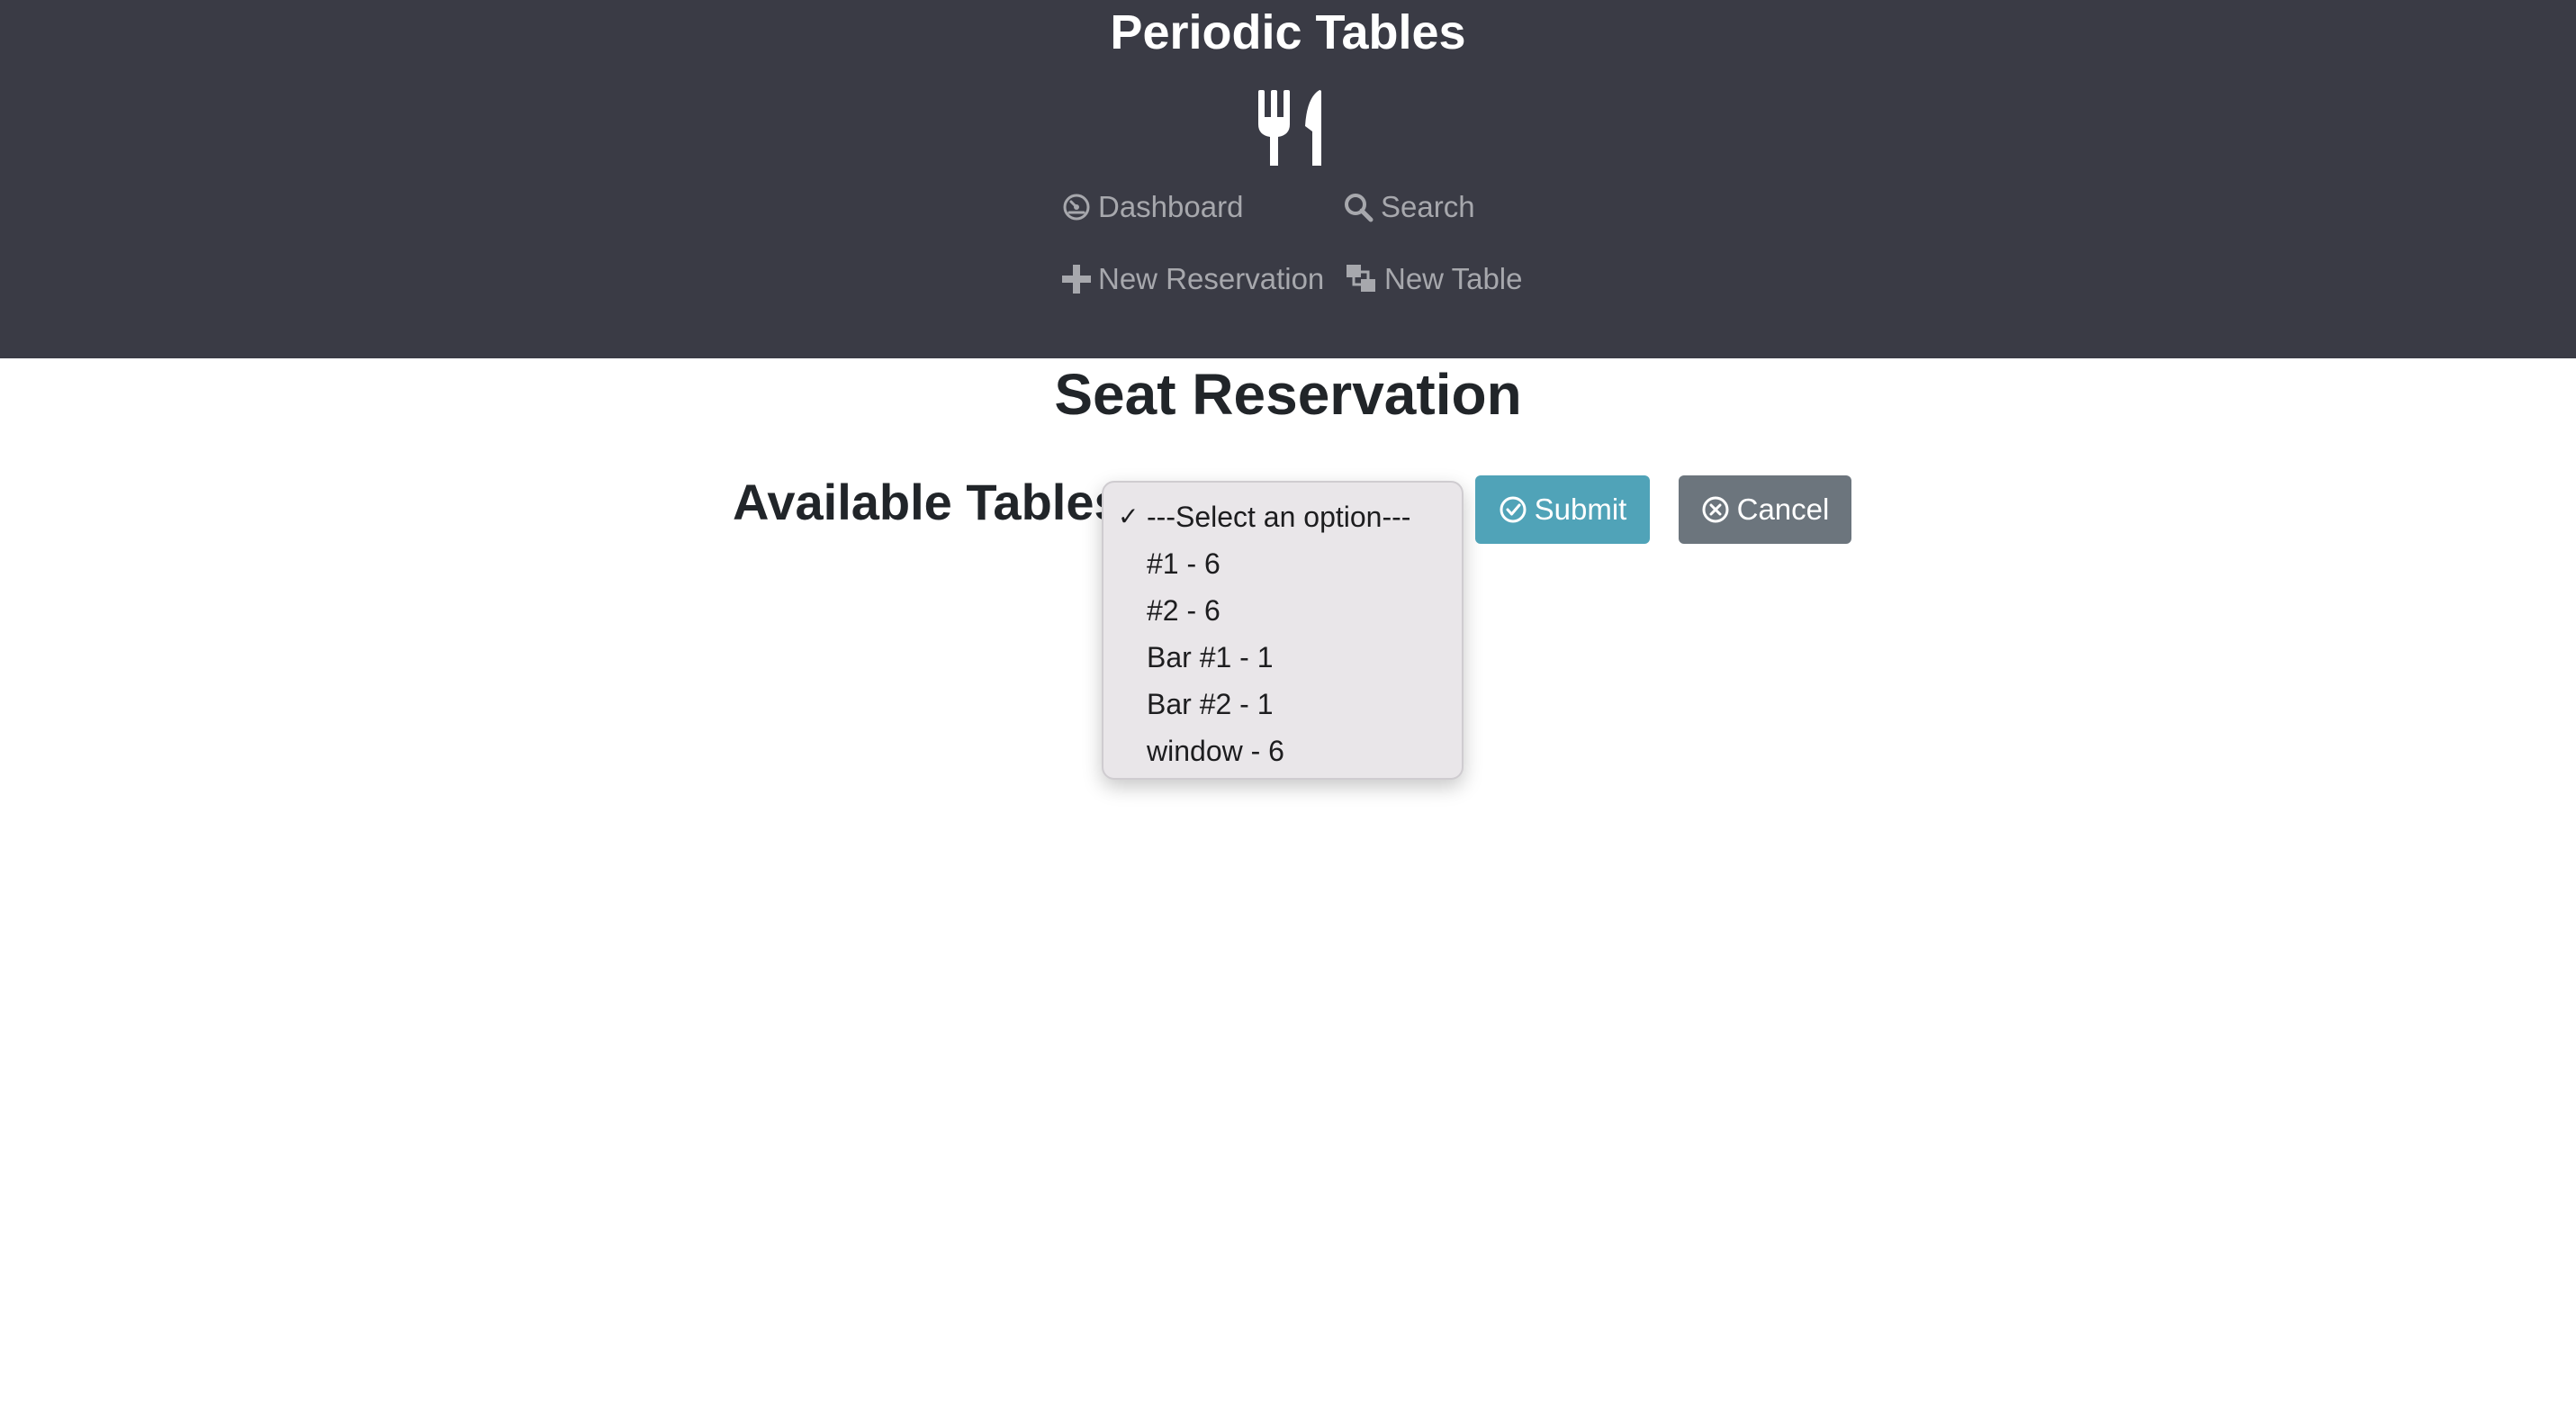 The width and height of the screenshot is (2576, 1410). What do you see at coordinates (1282, 704) in the screenshot?
I see `table-option: Bar #2 - 1` at bounding box center [1282, 704].